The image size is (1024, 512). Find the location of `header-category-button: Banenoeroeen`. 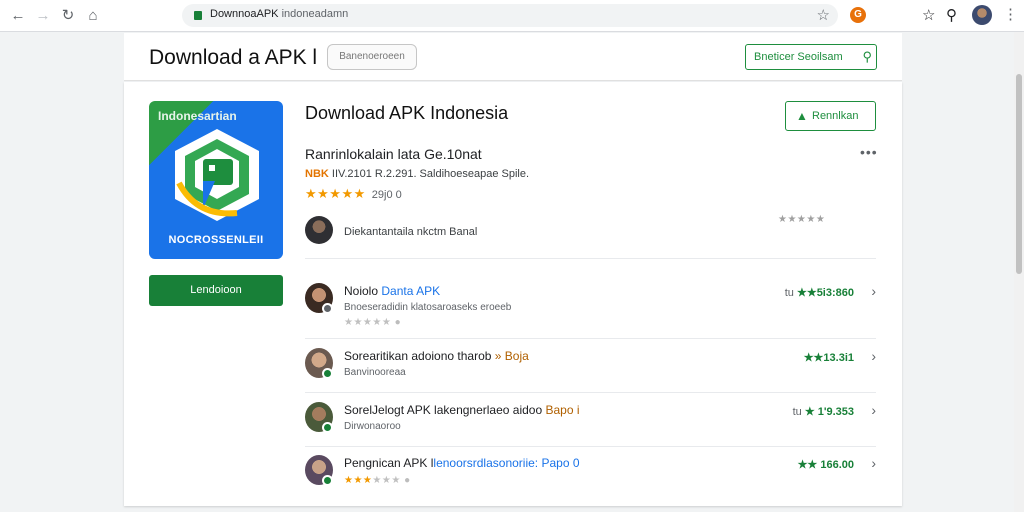

header-category-button: Banenoeroeen is located at coordinates (372, 57).